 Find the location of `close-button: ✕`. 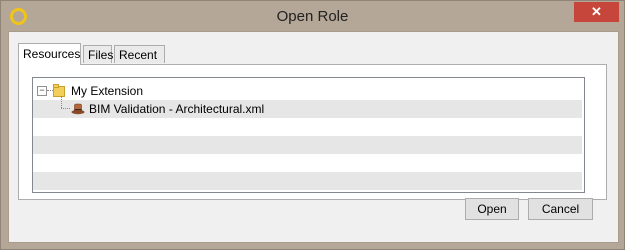

close-button: ✕ is located at coordinates (596, 12).